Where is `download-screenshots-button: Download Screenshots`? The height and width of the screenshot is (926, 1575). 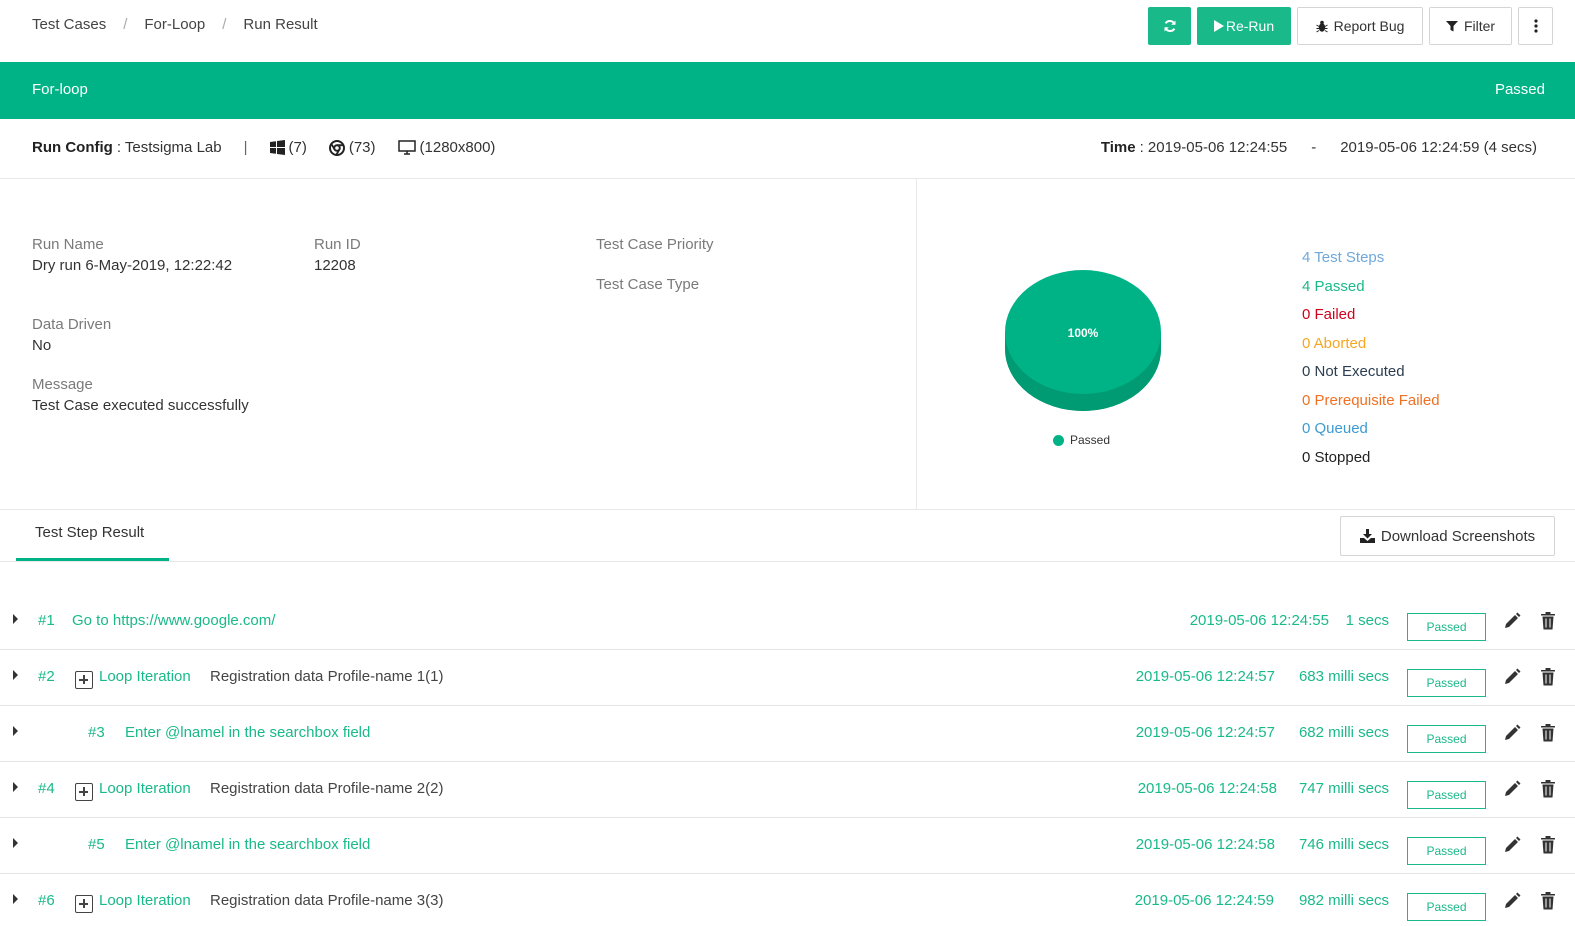 download-screenshots-button: Download Screenshots is located at coordinates (1447, 536).